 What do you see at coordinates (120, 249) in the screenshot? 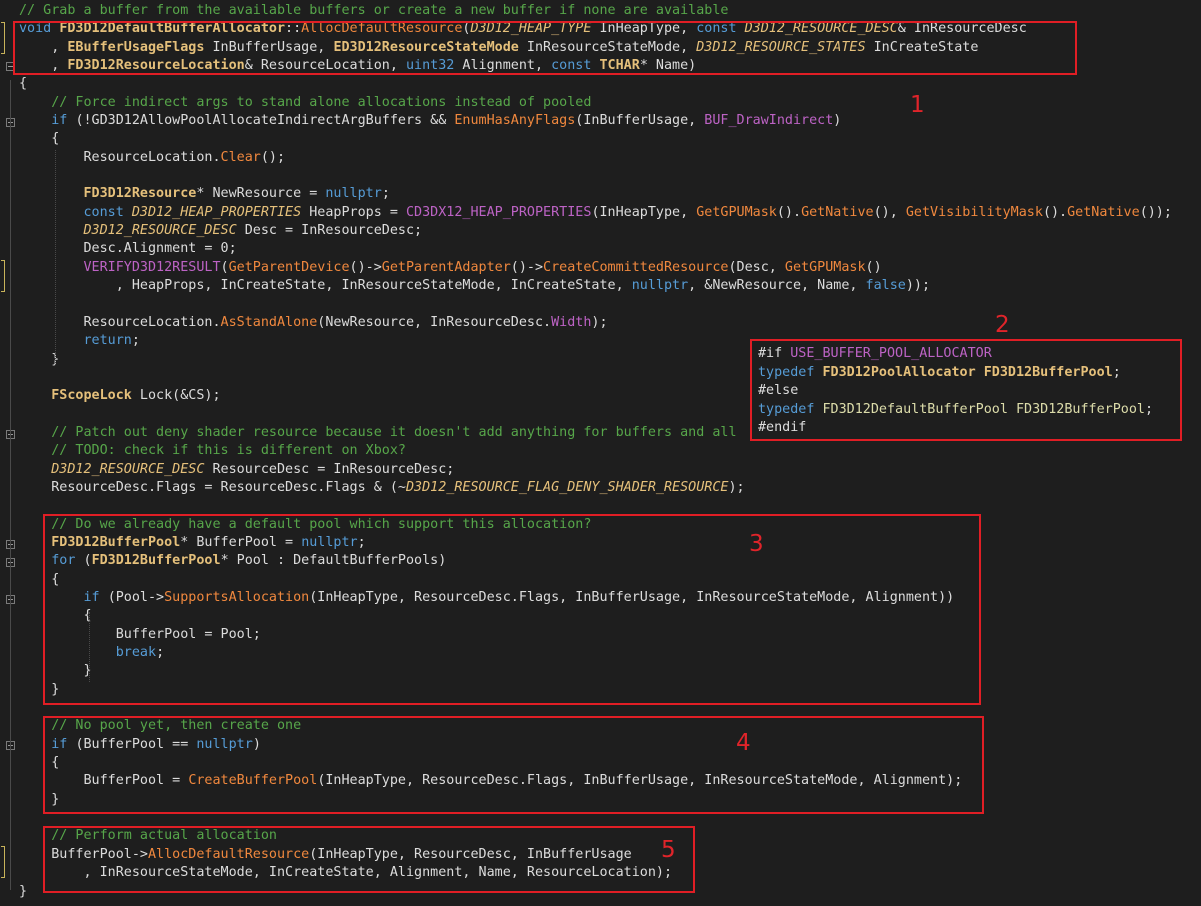
I see `code-token: Desc.Alignment =` at bounding box center [120, 249].